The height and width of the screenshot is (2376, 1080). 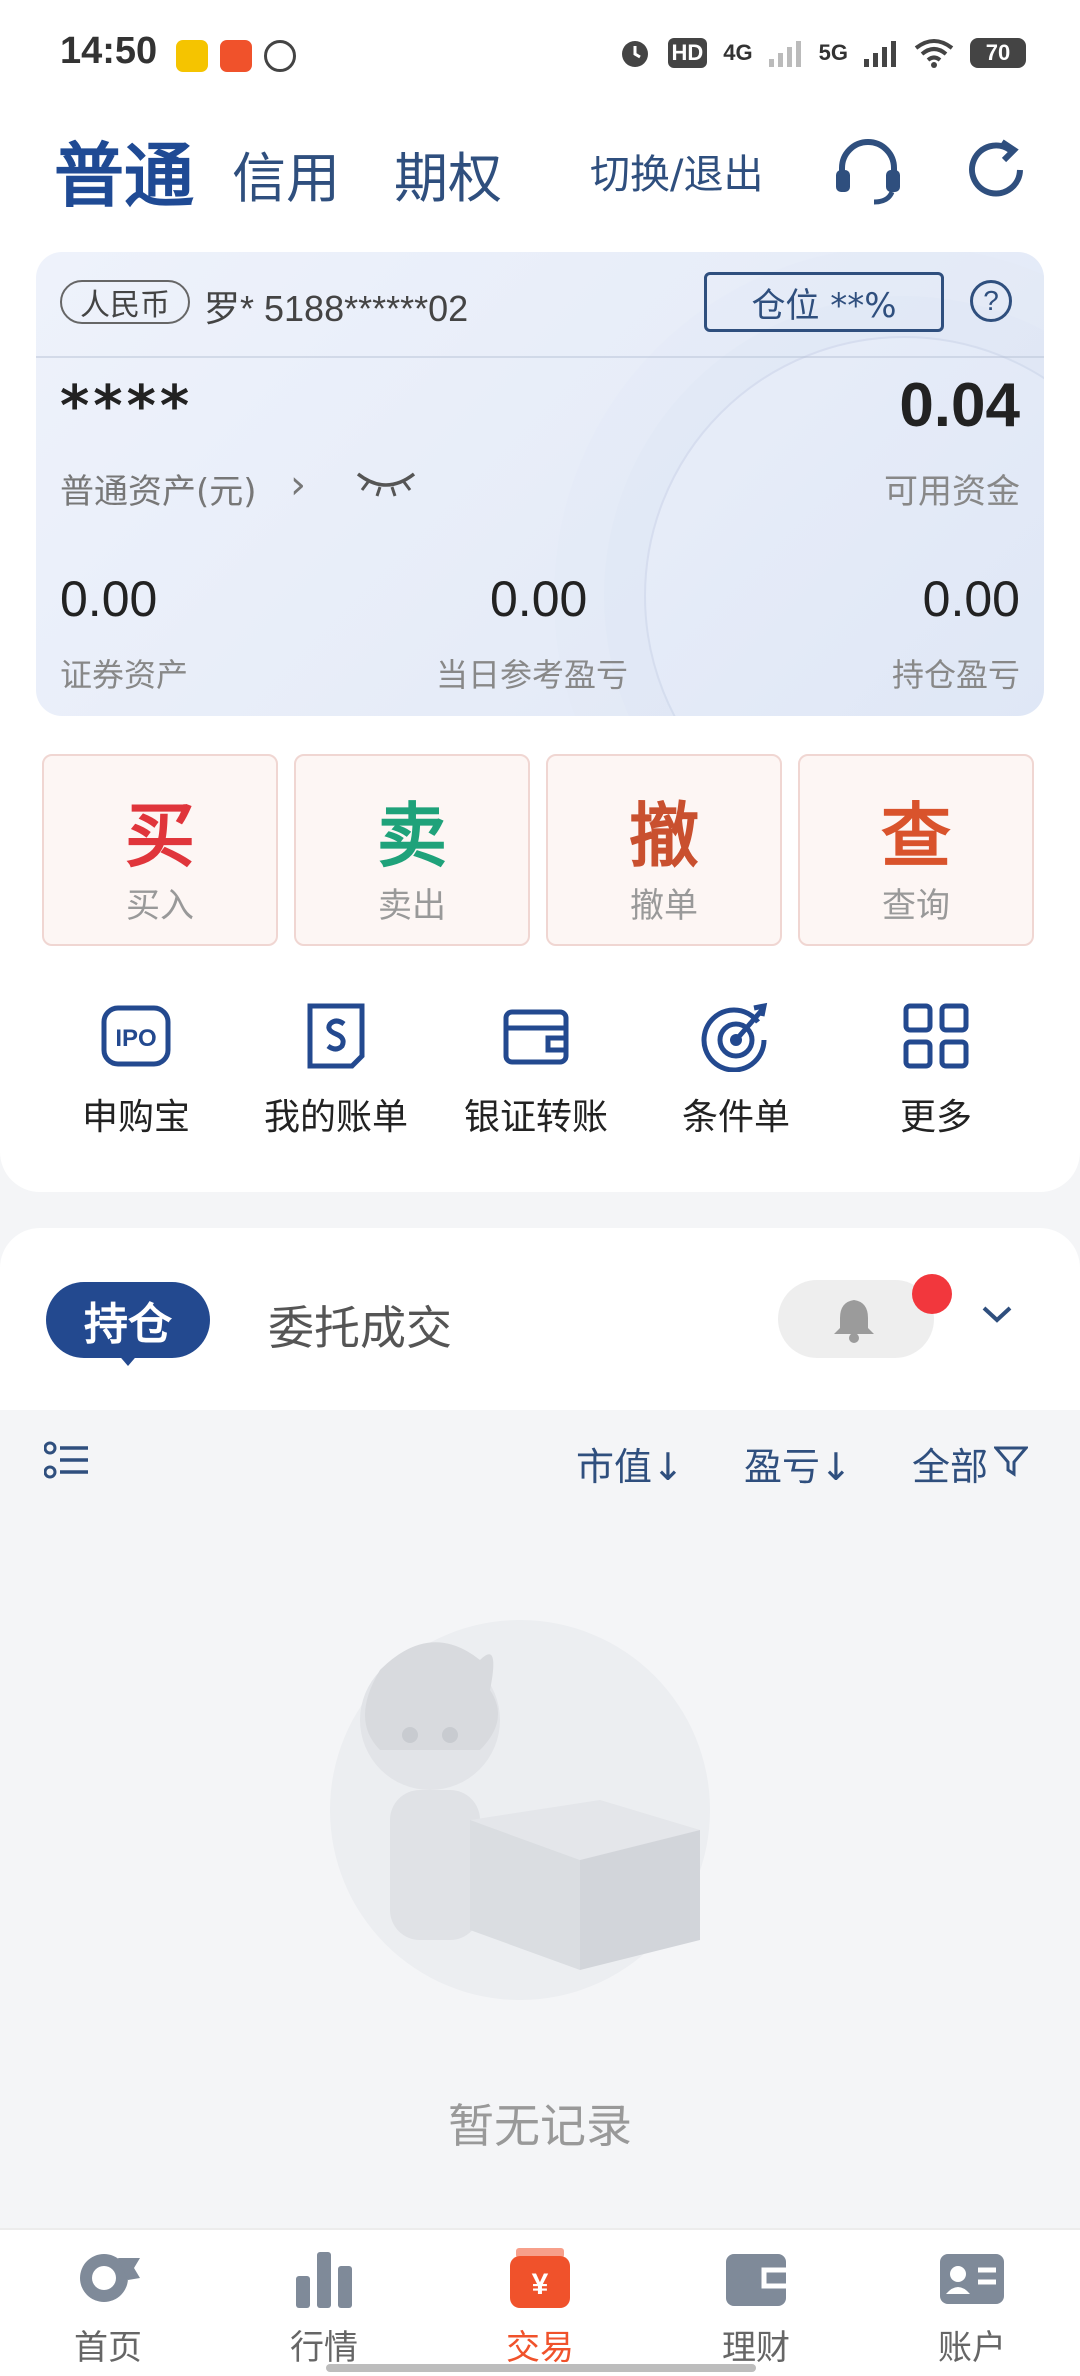 I want to click on nav-trade-label: 交易, so click(x=540, y=2348).